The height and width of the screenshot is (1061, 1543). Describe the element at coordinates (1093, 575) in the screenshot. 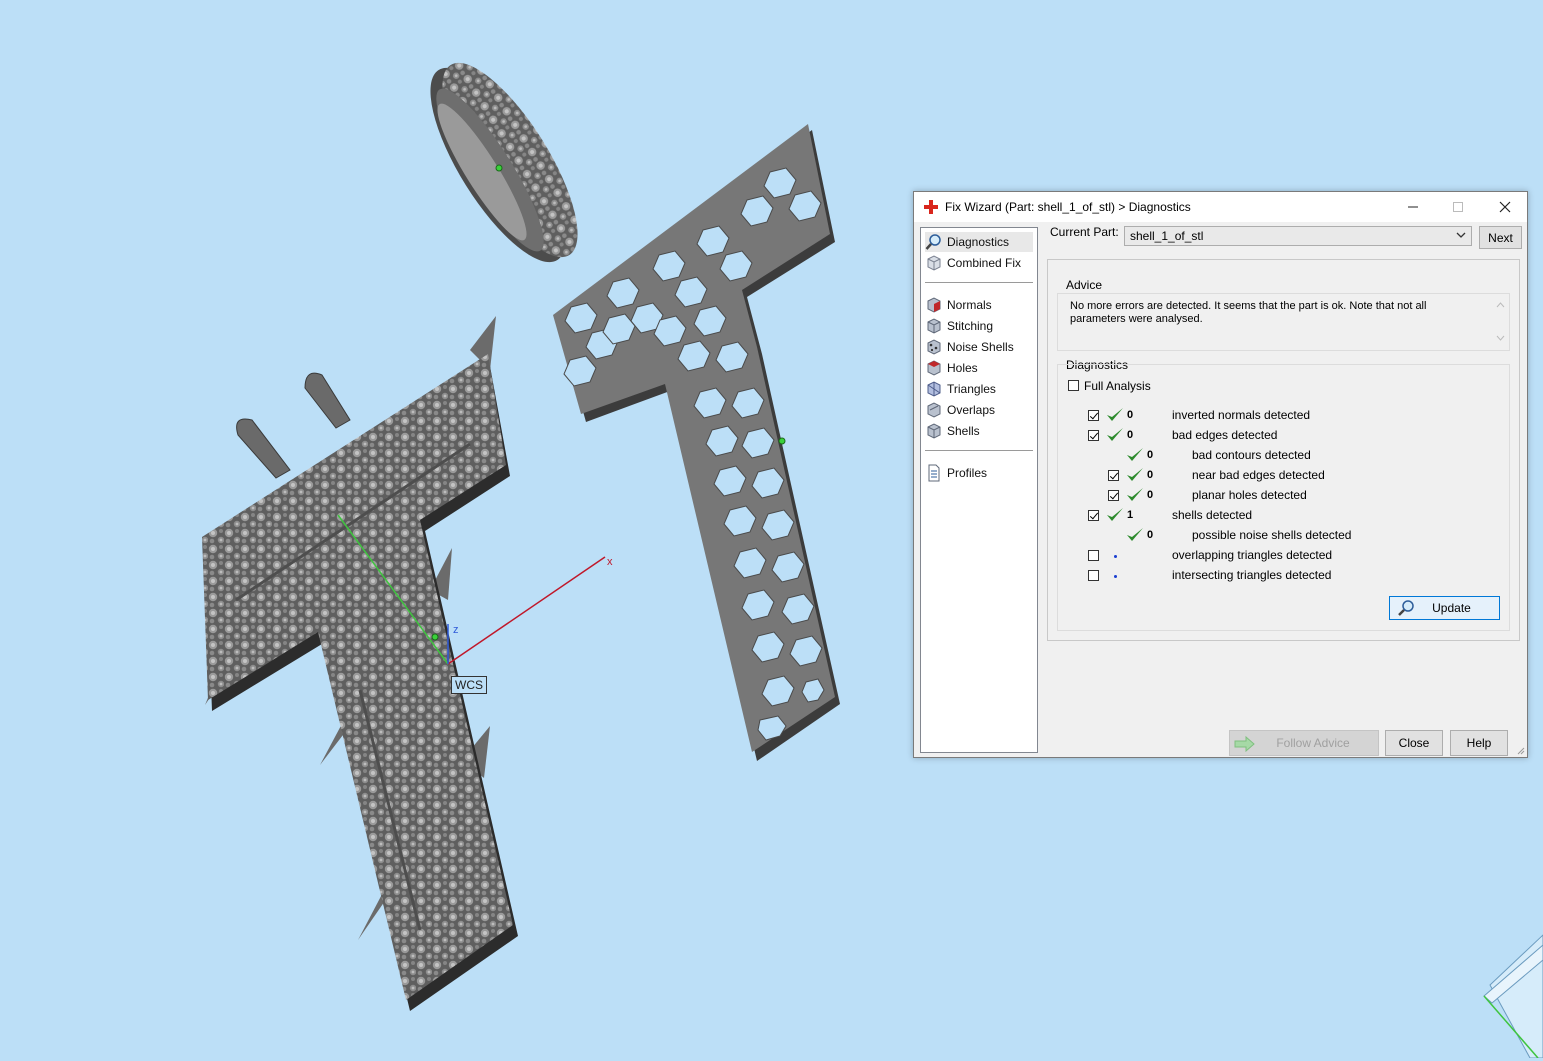

I see `diag-checkbox-intersecting-triangles` at that location.